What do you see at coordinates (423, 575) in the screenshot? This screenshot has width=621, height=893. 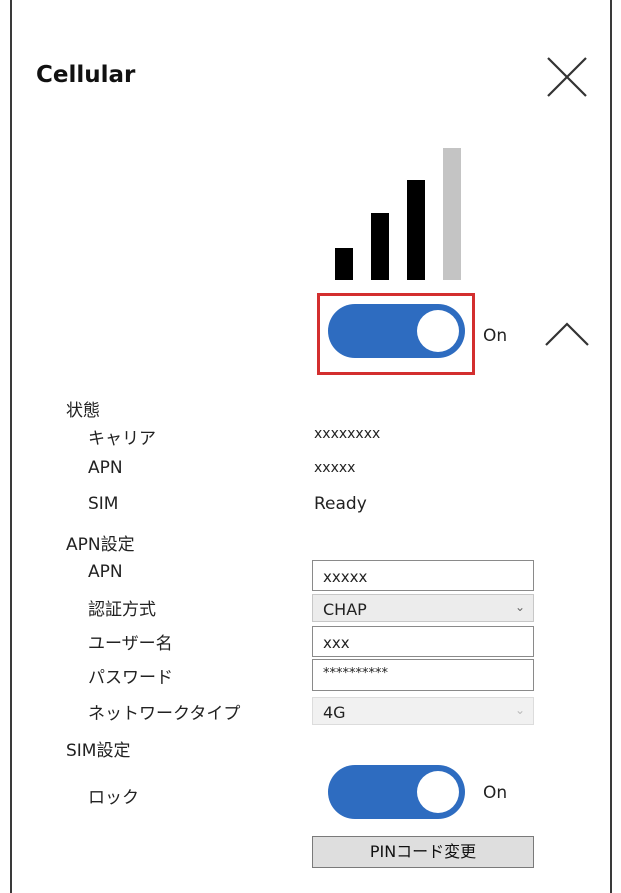 I see `apn-input: xxxxx` at bounding box center [423, 575].